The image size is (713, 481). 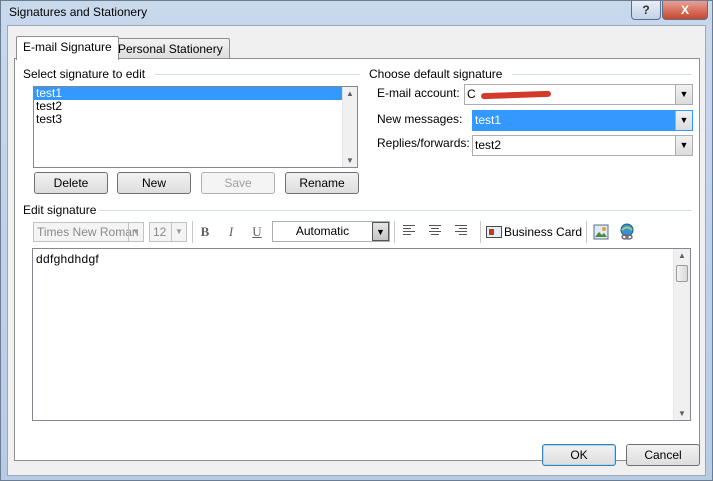 What do you see at coordinates (349, 127) in the screenshot?
I see `signature-list-scrollbar: ▲ ▼` at bounding box center [349, 127].